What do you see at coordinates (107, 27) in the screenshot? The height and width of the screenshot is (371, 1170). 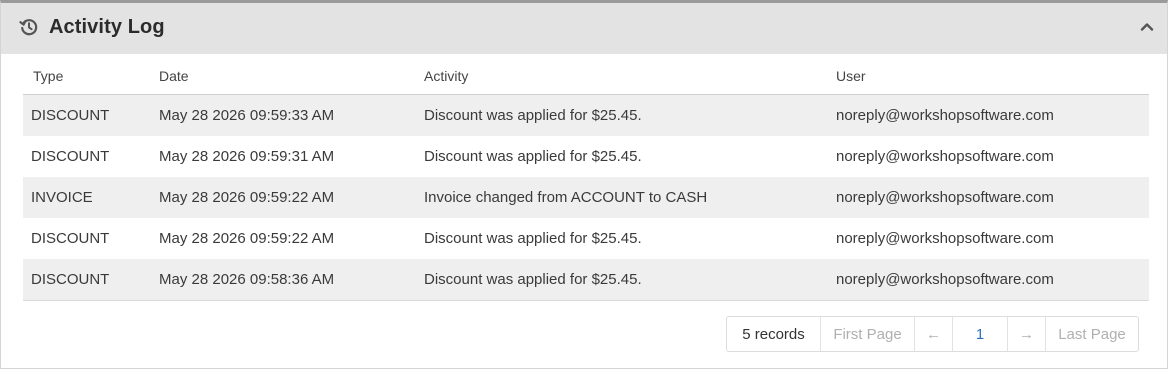 I see `panel-title: Activity Log` at bounding box center [107, 27].